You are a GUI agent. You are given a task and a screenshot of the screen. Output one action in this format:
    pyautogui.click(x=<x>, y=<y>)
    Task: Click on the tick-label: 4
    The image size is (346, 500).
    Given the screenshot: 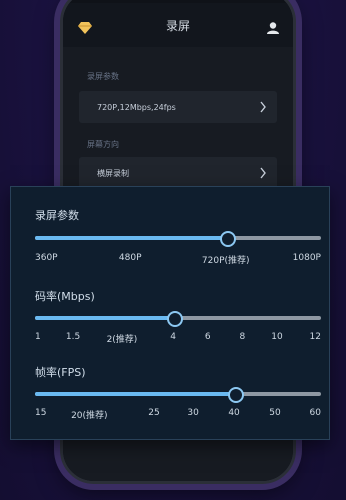 What is the action you would take?
    pyautogui.click(x=173, y=337)
    